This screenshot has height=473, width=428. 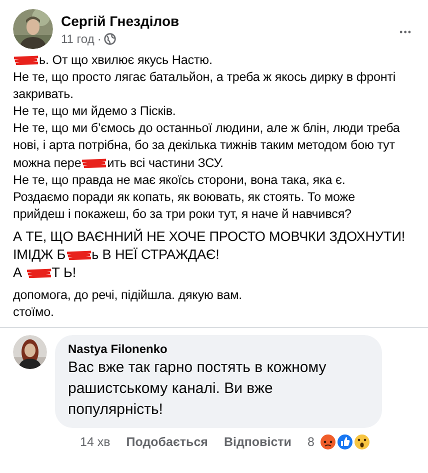 I want to click on more-options-button: •••, so click(x=406, y=32).